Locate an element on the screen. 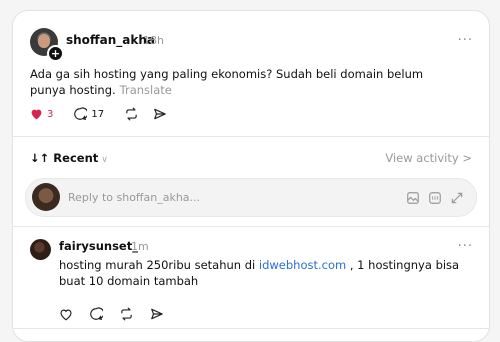 This screenshot has height=342, width=500. current-user-avatar is located at coordinates (46, 197).